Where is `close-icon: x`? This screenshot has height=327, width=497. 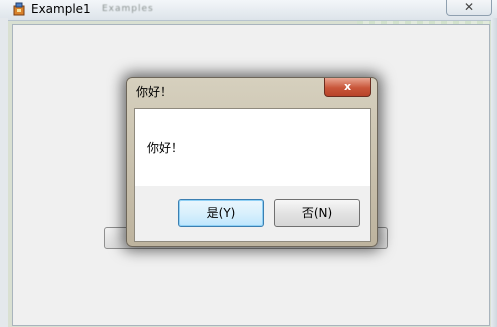 close-icon: x is located at coordinates (347, 86).